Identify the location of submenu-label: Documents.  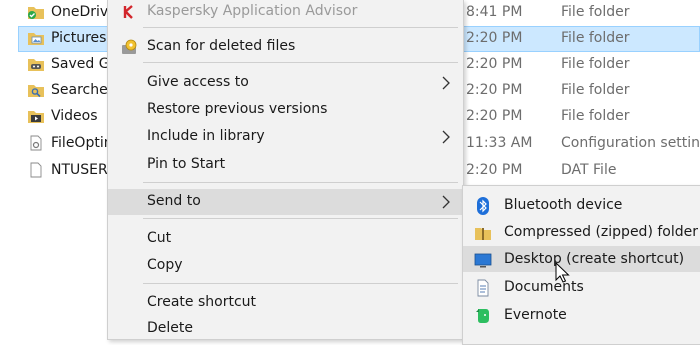
(544, 287).